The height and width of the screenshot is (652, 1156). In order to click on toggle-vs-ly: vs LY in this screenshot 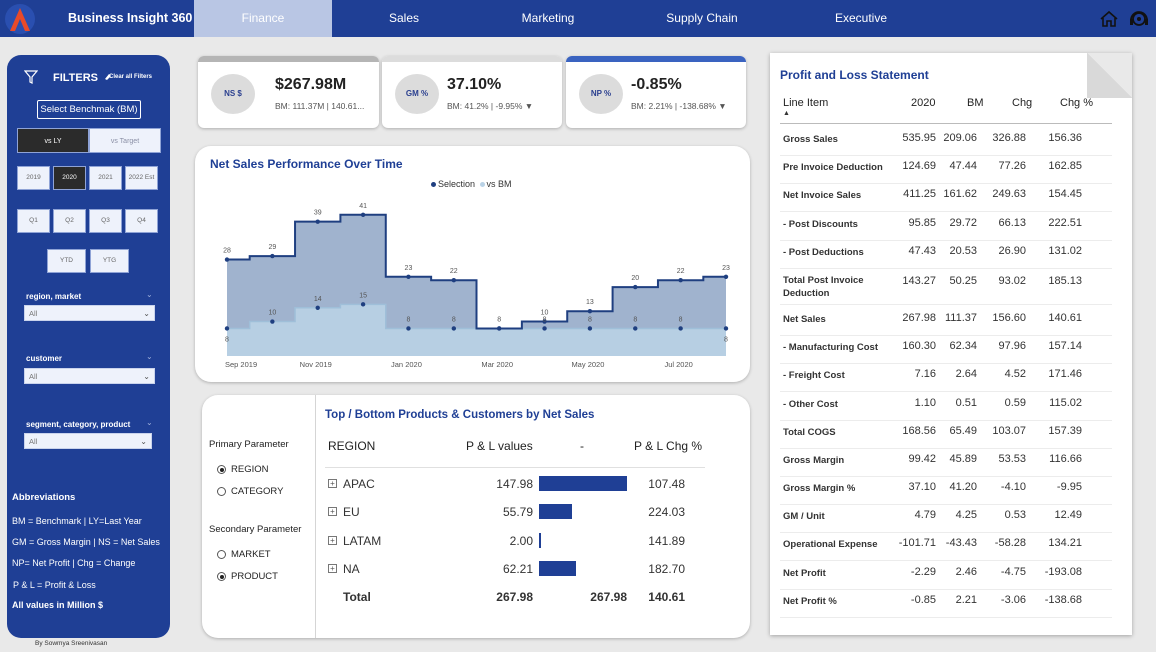, I will do `click(53, 140)`.